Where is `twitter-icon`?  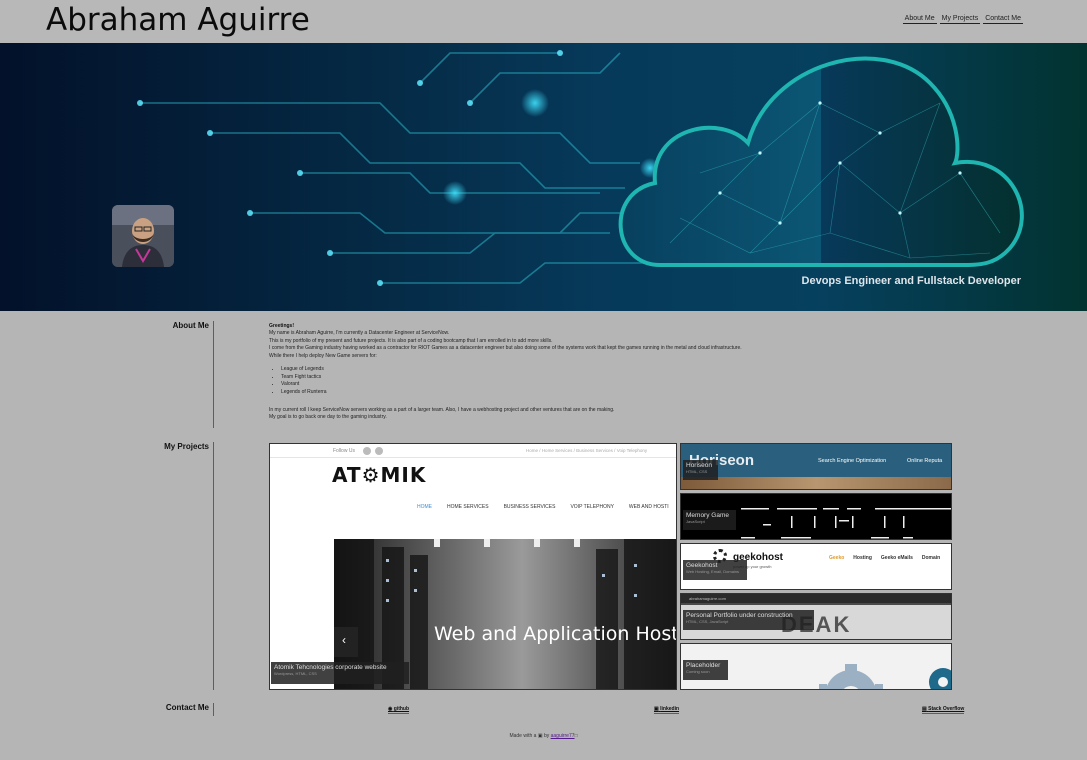
twitter-icon is located at coordinates (379, 451).